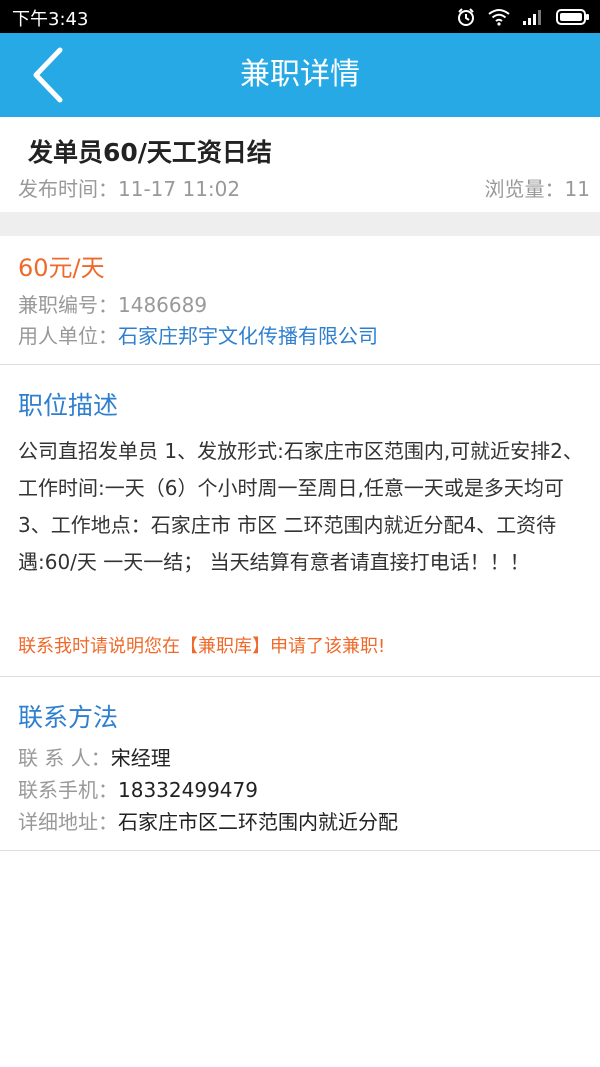  What do you see at coordinates (68, 822) in the screenshot?
I see `contact-address-label: 详细地址：` at bounding box center [68, 822].